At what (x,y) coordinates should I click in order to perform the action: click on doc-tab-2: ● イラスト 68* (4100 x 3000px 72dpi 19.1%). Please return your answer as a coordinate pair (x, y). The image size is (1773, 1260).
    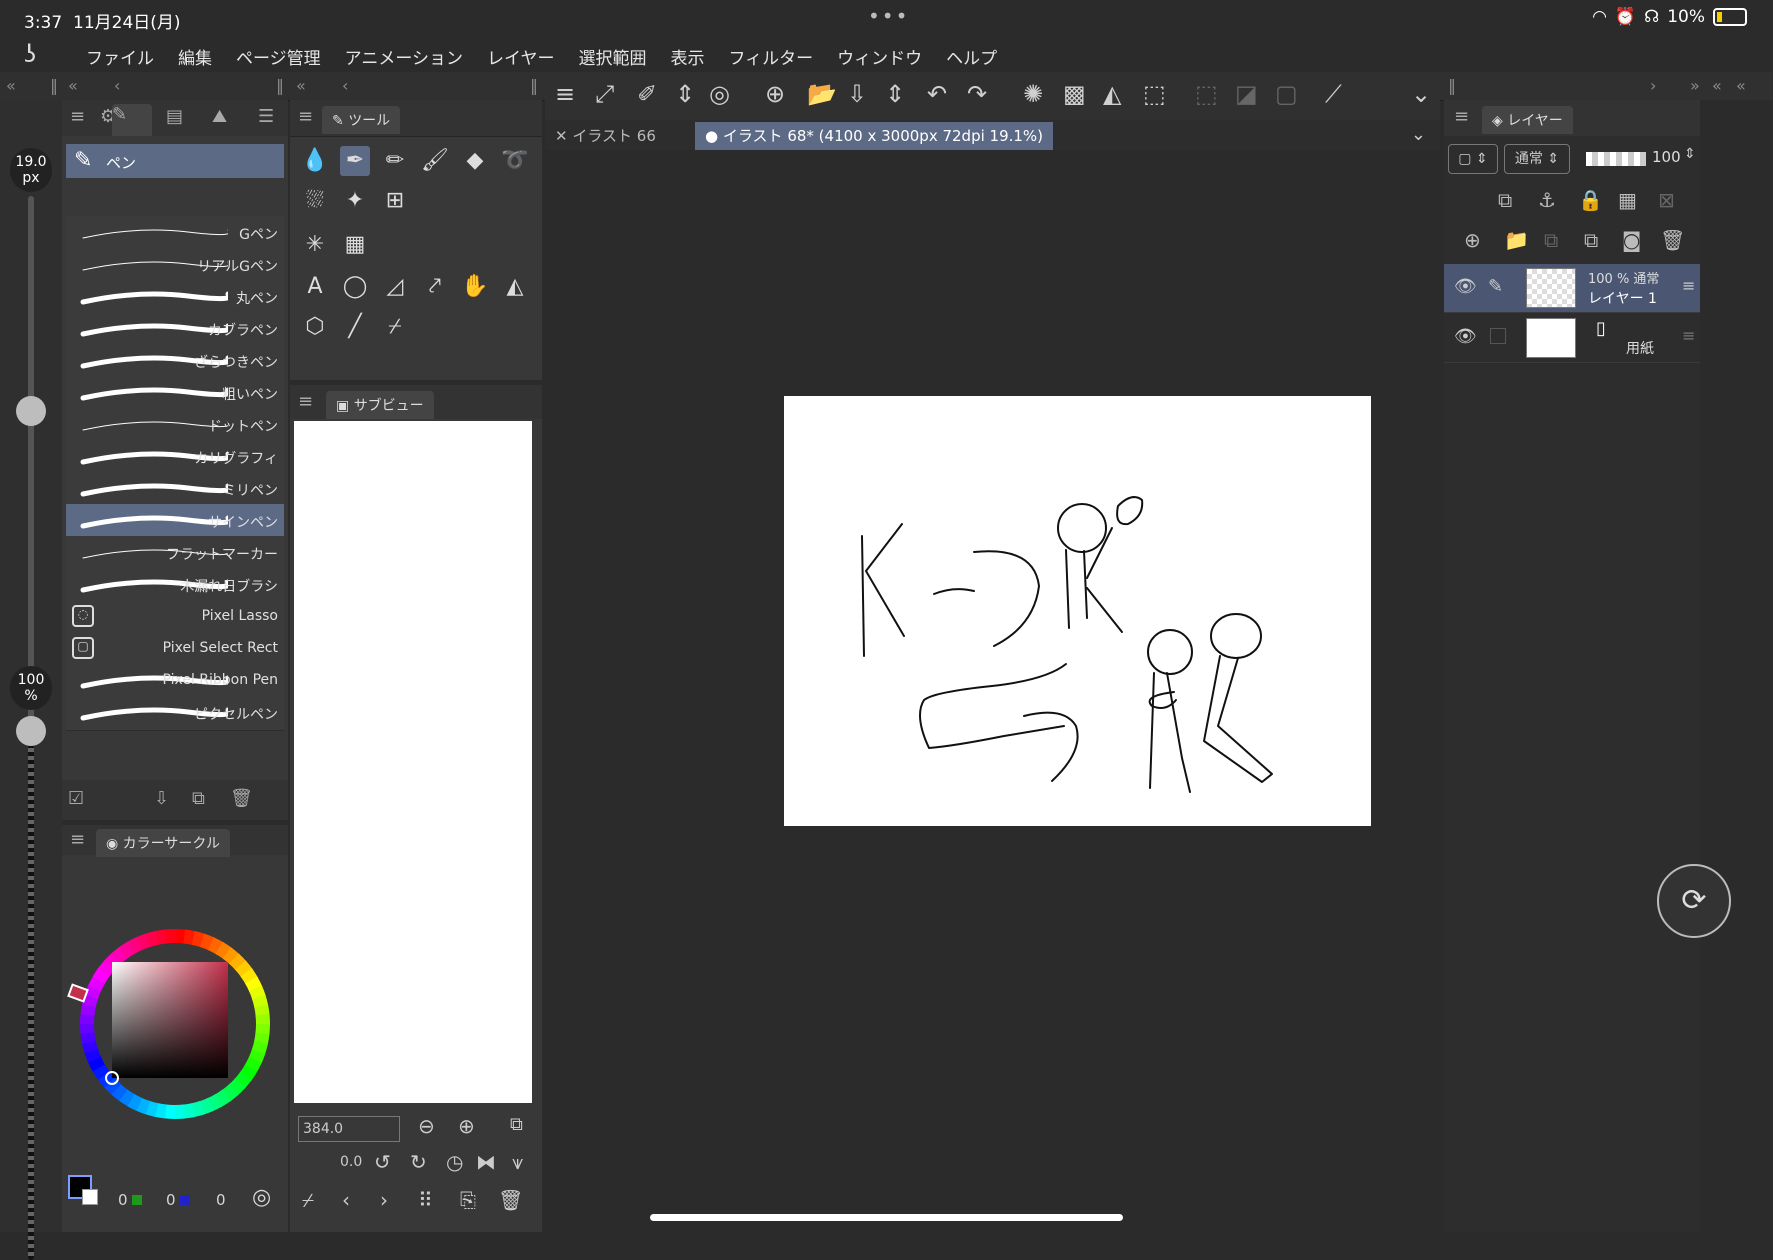
    Looking at the image, I should click on (874, 136).